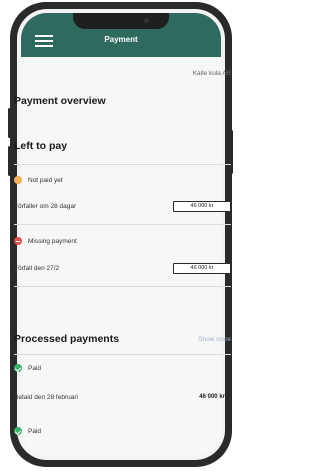 Image resolution: width=320 pixels, height=471 pixels. What do you see at coordinates (214, 339) in the screenshot?
I see `show-more-link: Show more` at bounding box center [214, 339].